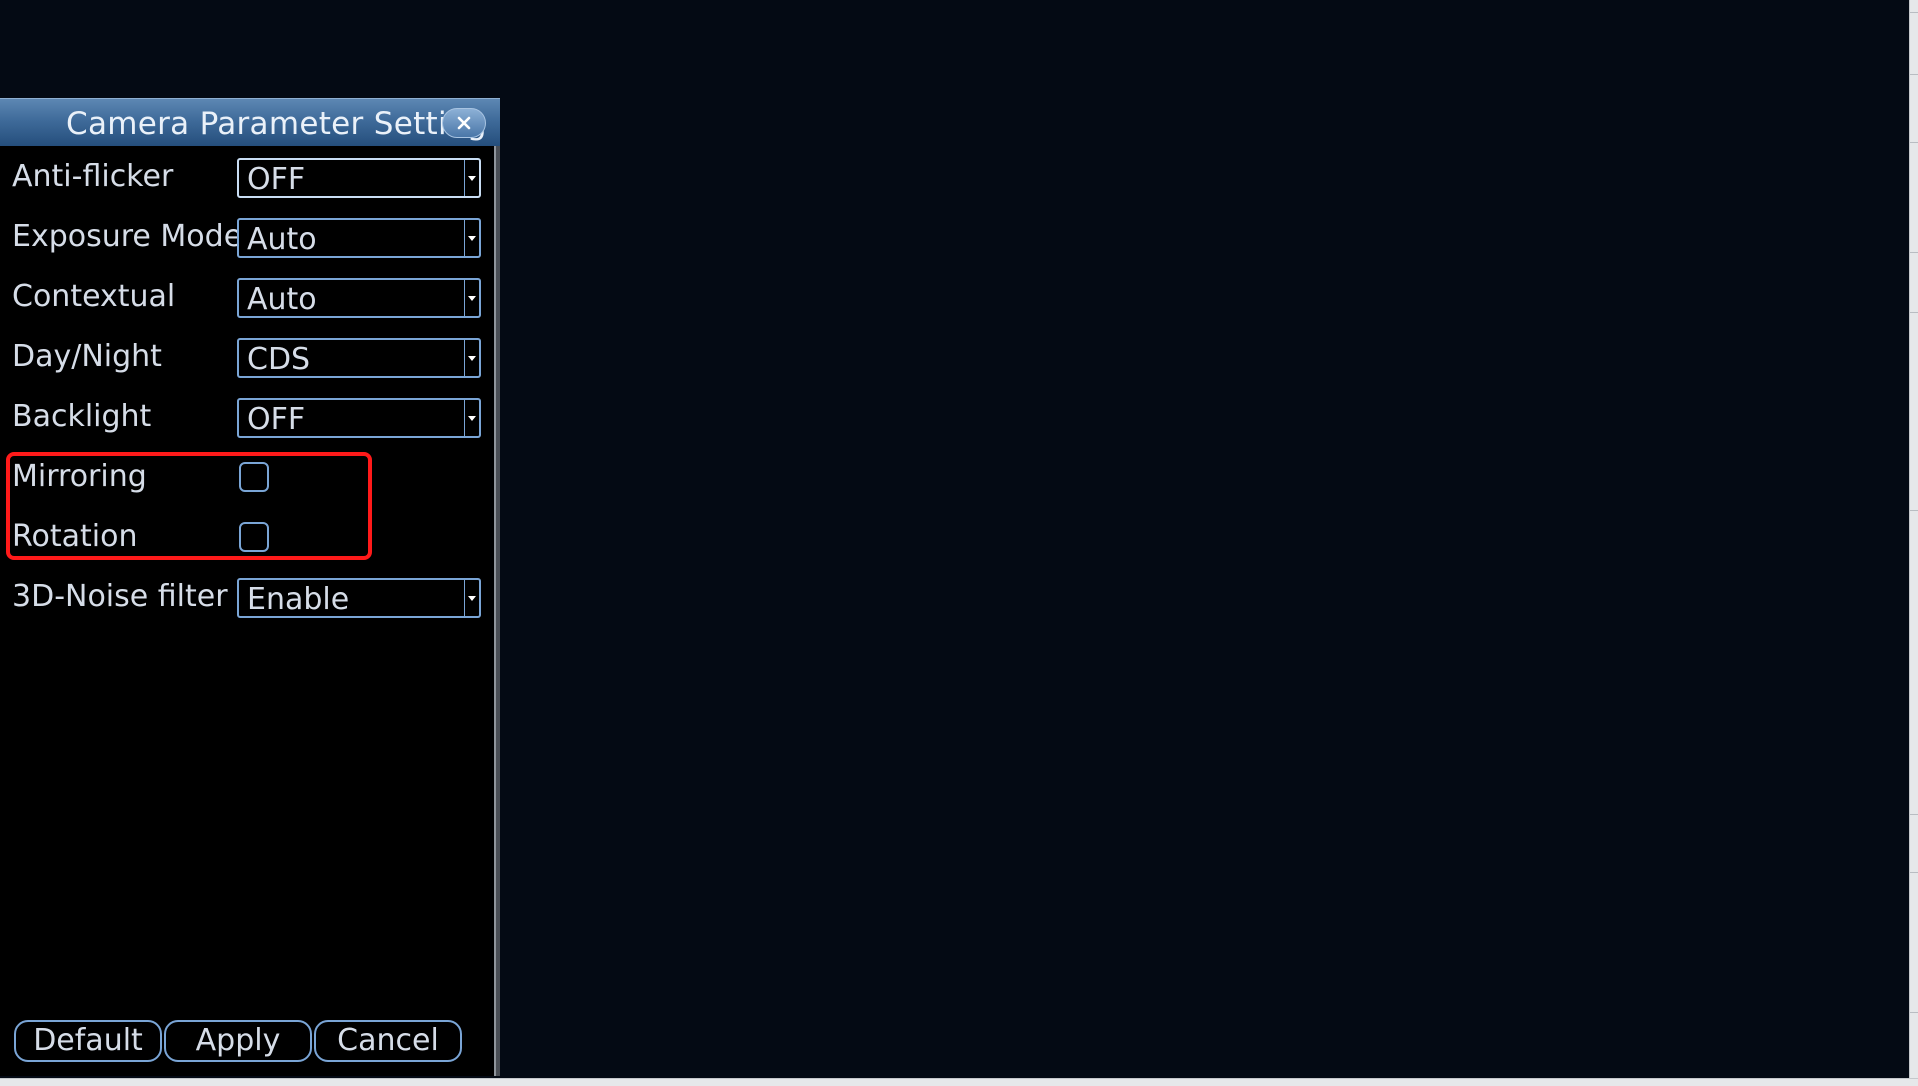 This screenshot has width=1918, height=1086. I want to click on setting-row-exposure-mode: Exposure Mode Auto, so click(245, 241).